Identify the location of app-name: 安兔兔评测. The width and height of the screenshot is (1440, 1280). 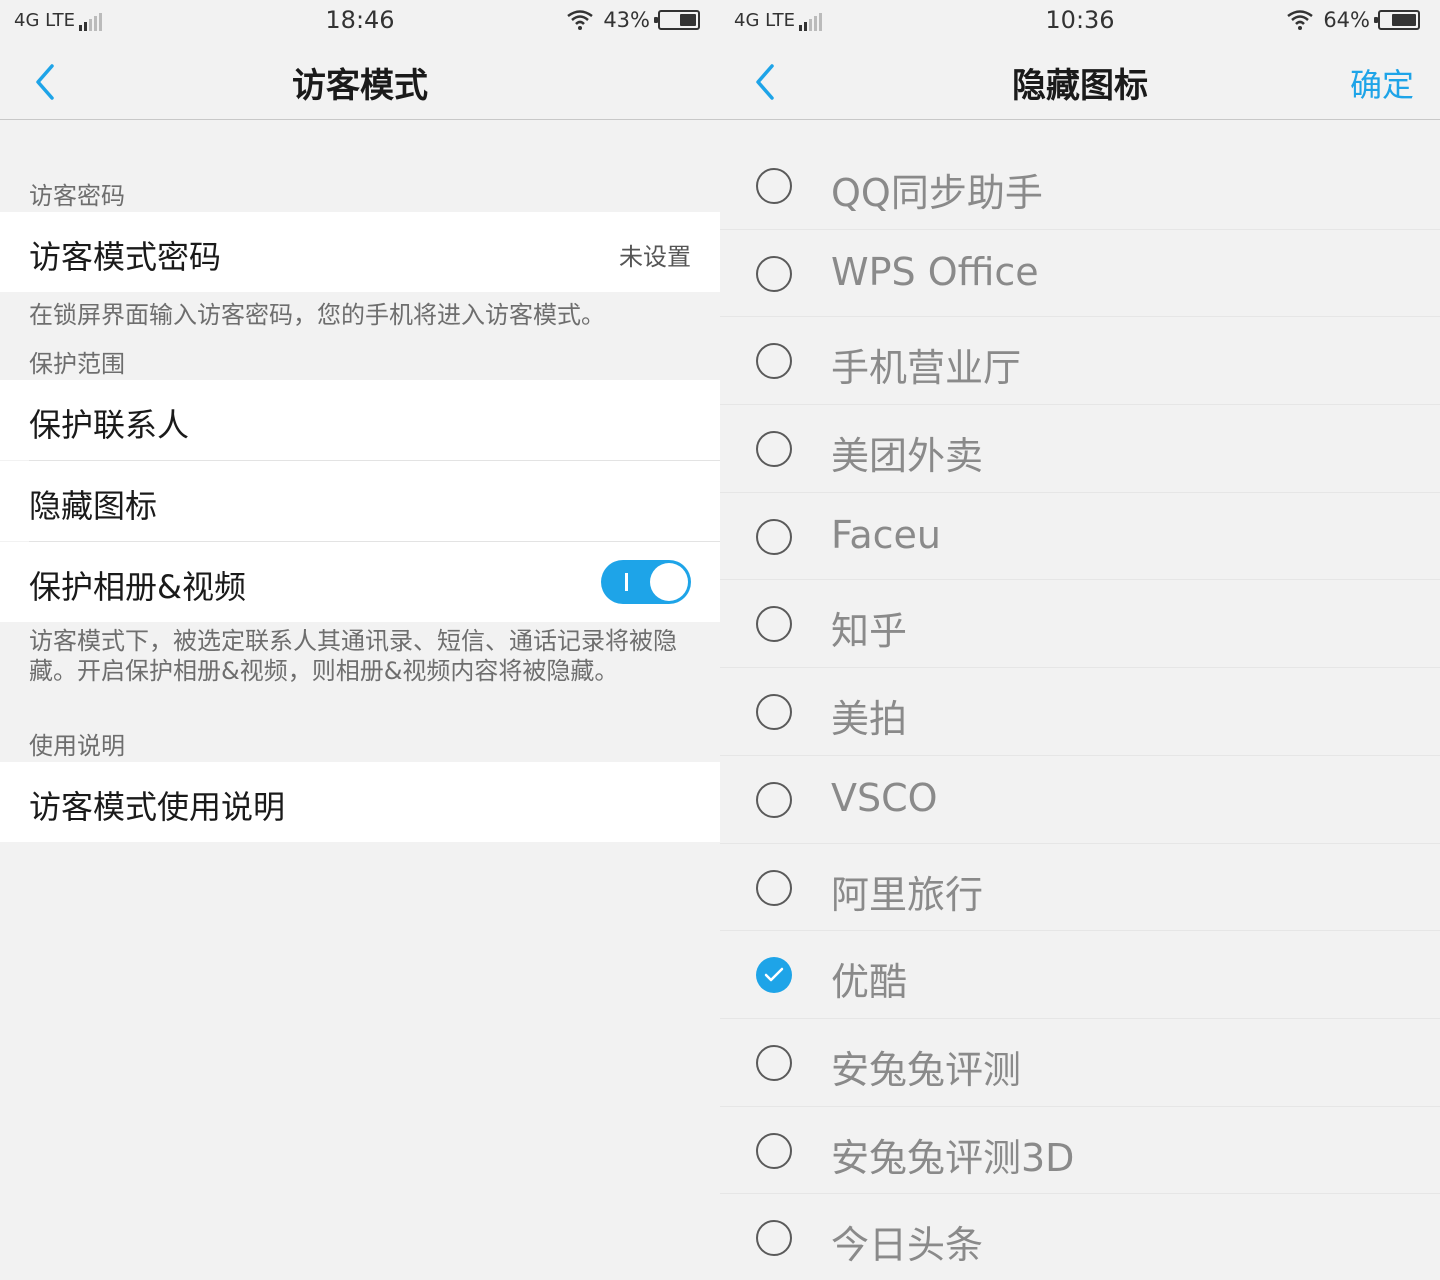
(926, 1069).